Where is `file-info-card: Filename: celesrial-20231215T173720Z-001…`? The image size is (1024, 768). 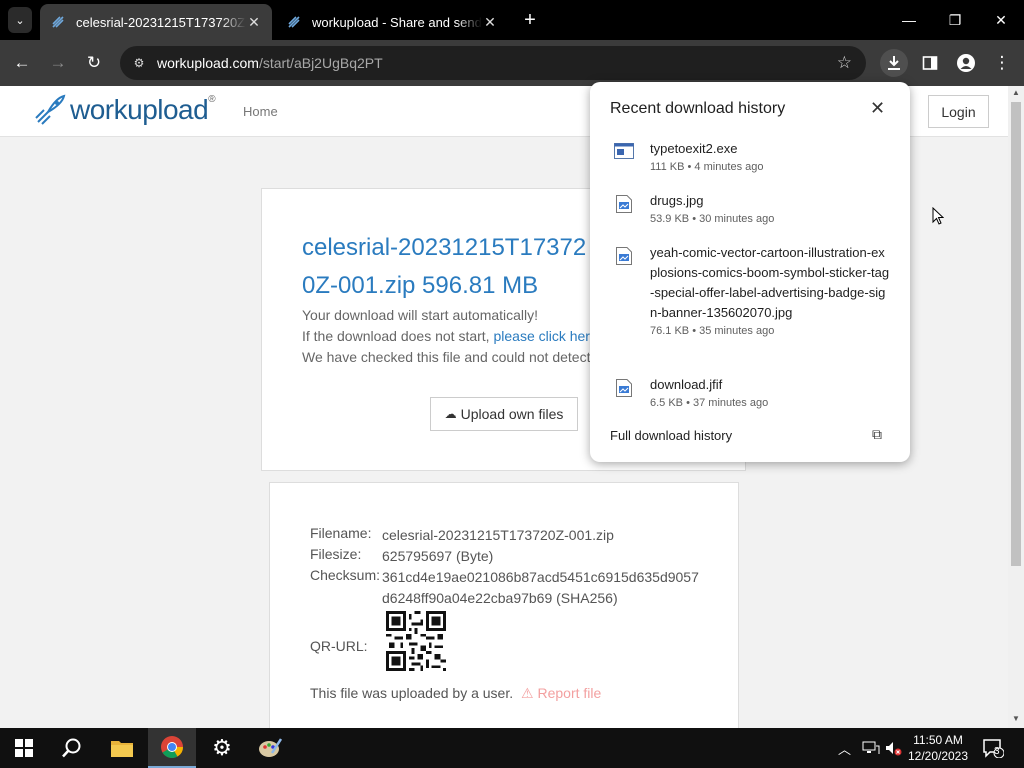 file-info-card: Filename: celesrial-20231215T173720Z-001… is located at coordinates (504, 605).